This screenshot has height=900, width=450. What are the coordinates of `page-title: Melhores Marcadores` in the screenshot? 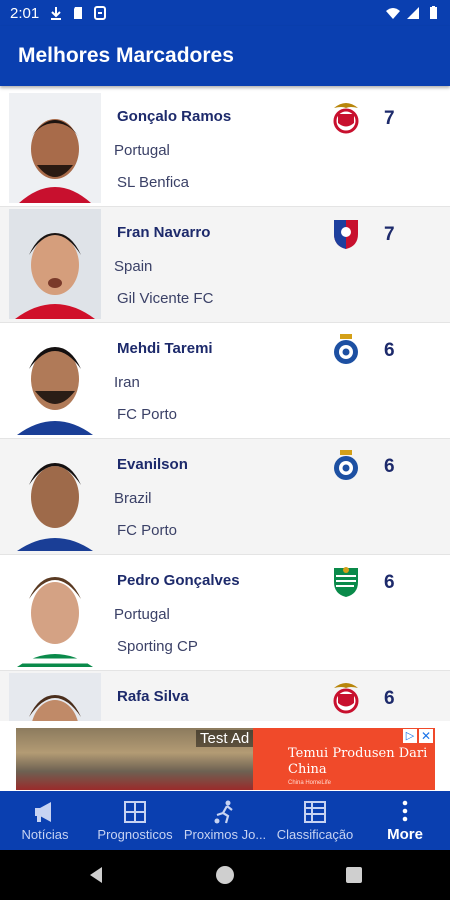 It's located at (126, 55).